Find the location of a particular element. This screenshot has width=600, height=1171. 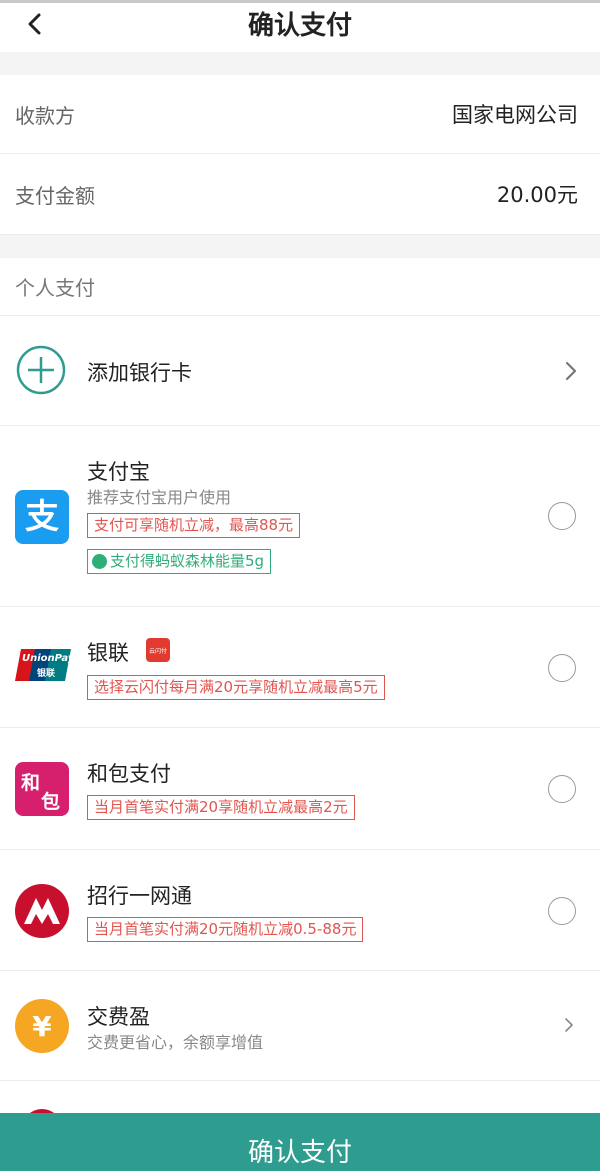

payment-method-jiaofeiying: ¥ 交费盈 交费更省心，余额享增值 is located at coordinates (300, 1026).